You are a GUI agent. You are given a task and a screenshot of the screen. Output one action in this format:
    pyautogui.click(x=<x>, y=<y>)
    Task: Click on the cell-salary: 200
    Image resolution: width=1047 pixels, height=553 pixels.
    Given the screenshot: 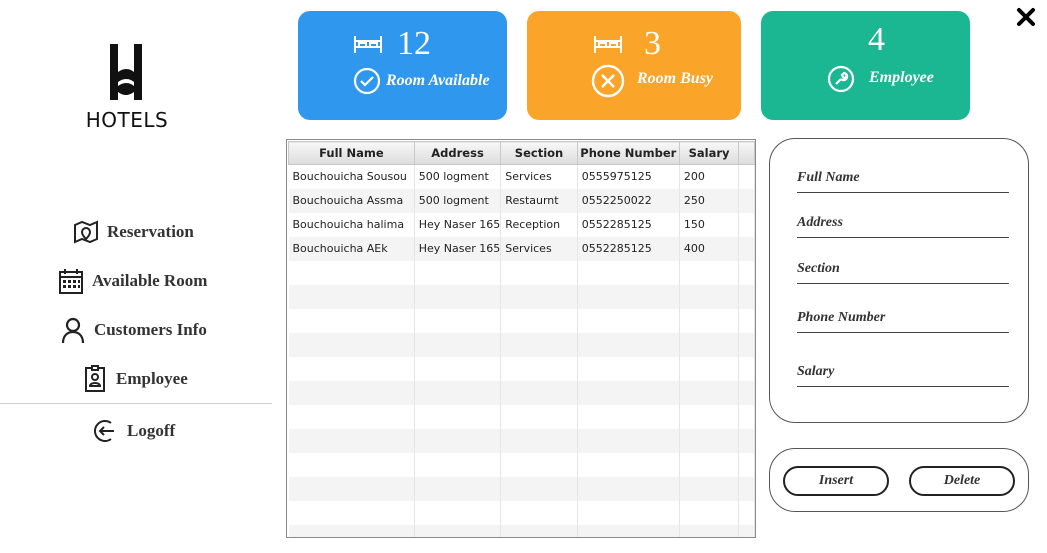 What is the action you would take?
    pyautogui.click(x=709, y=176)
    